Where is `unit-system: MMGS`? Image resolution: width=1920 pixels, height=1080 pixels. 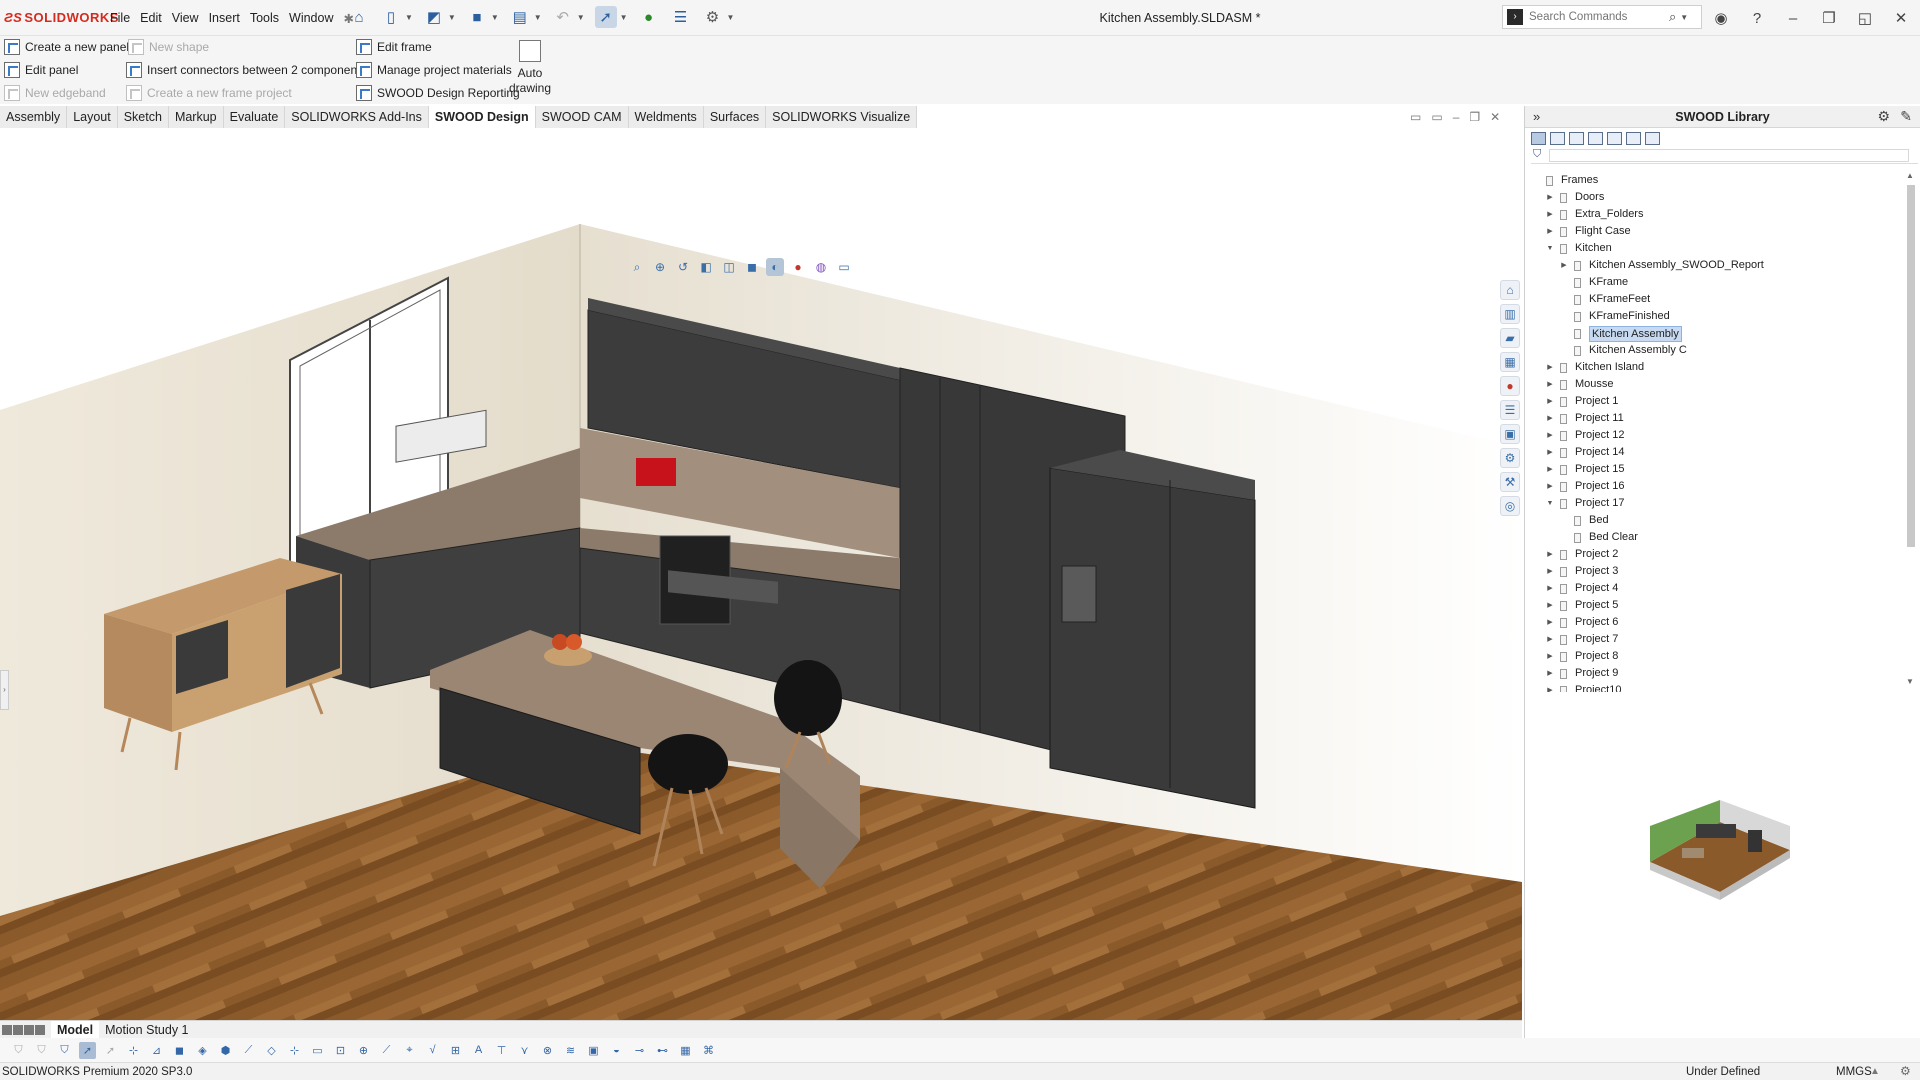 unit-system: MMGS is located at coordinates (1854, 1072).